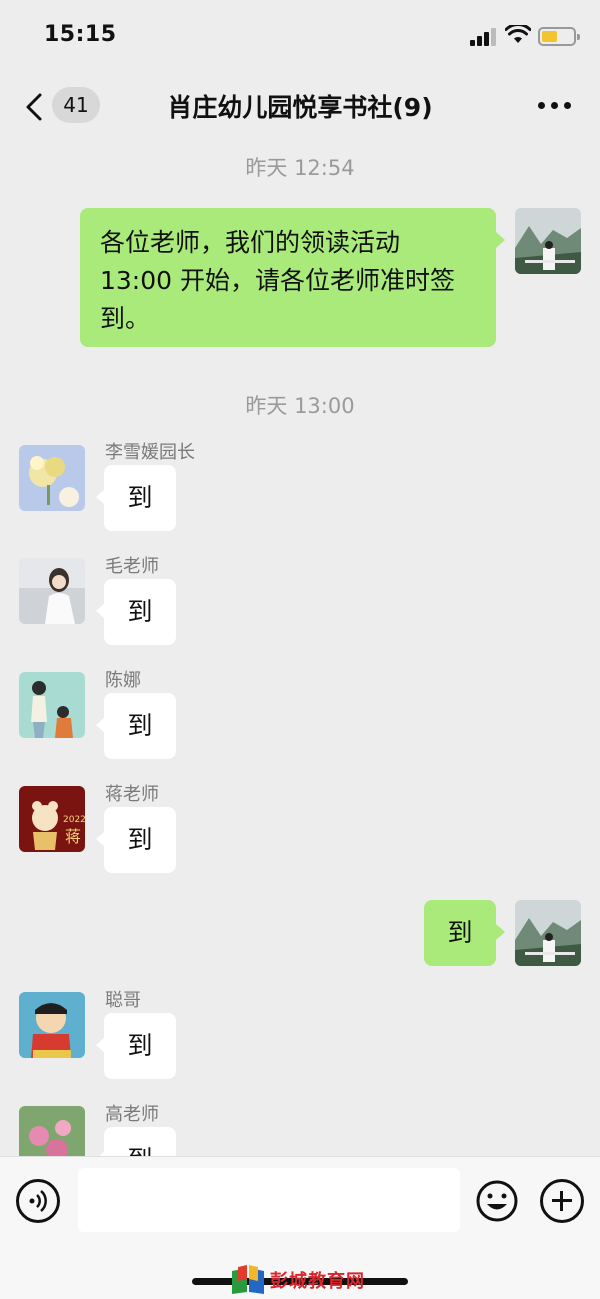 Image resolution: width=600 pixels, height=1299 pixels. I want to click on battery-icon, so click(559, 36).